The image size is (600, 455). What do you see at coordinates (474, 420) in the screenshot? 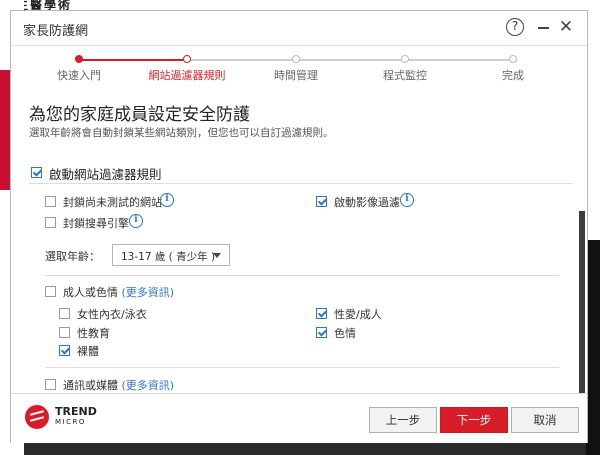
I see `next-button: 下一步` at bounding box center [474, 420].